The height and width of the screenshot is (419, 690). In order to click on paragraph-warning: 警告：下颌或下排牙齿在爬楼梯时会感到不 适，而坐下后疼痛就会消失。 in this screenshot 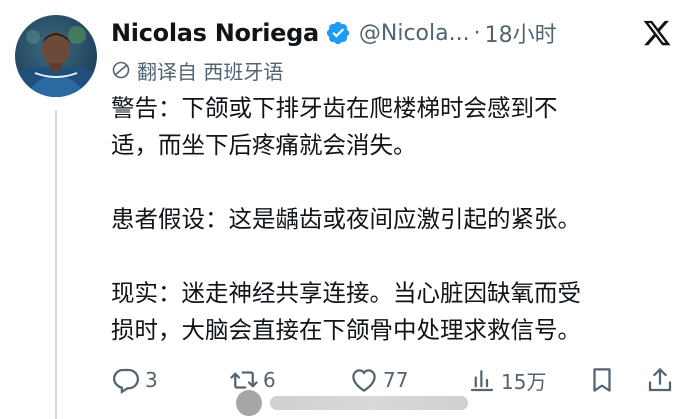, I will do `click(395, 127)`.